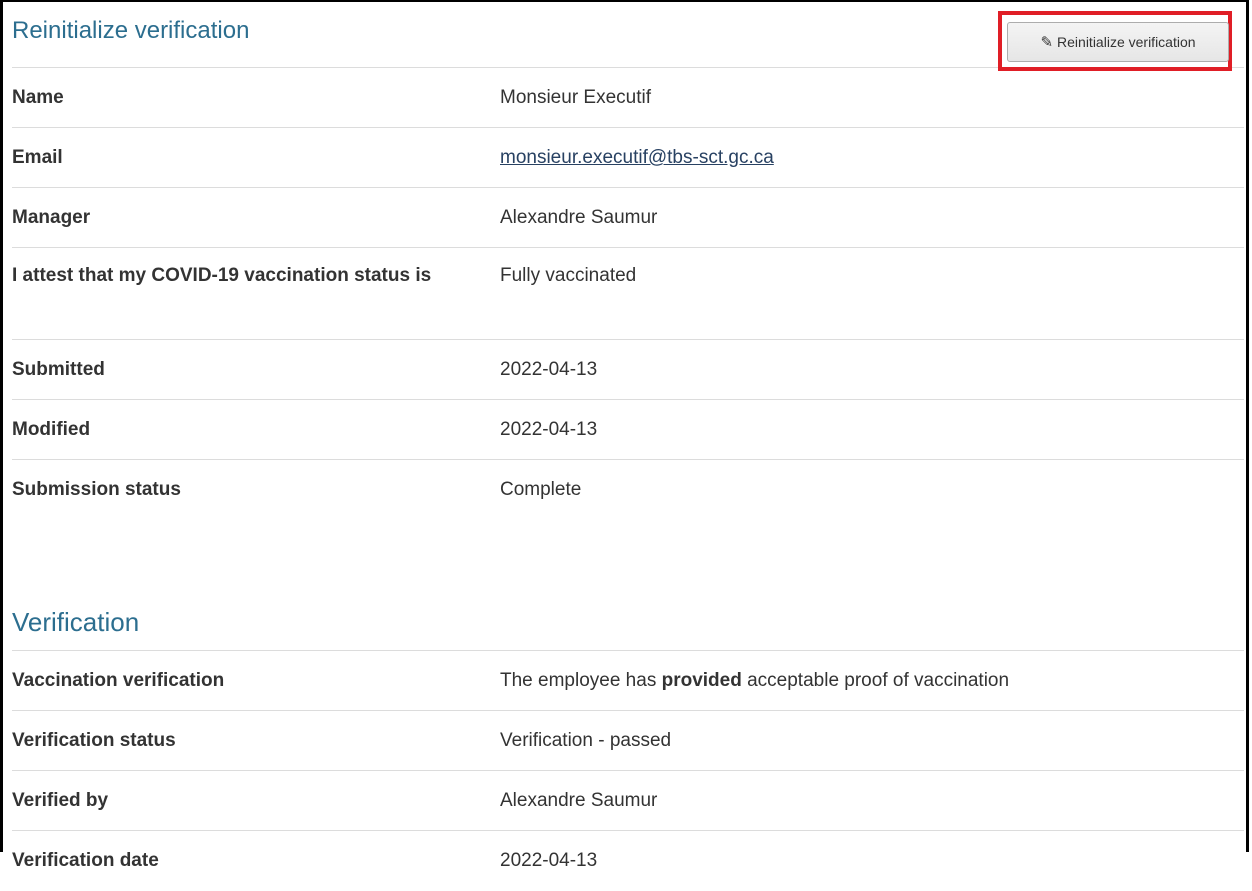  Describe the element at coordinates (701, 680) in the screenshot. I see `value-emphasis: provided` at that location.